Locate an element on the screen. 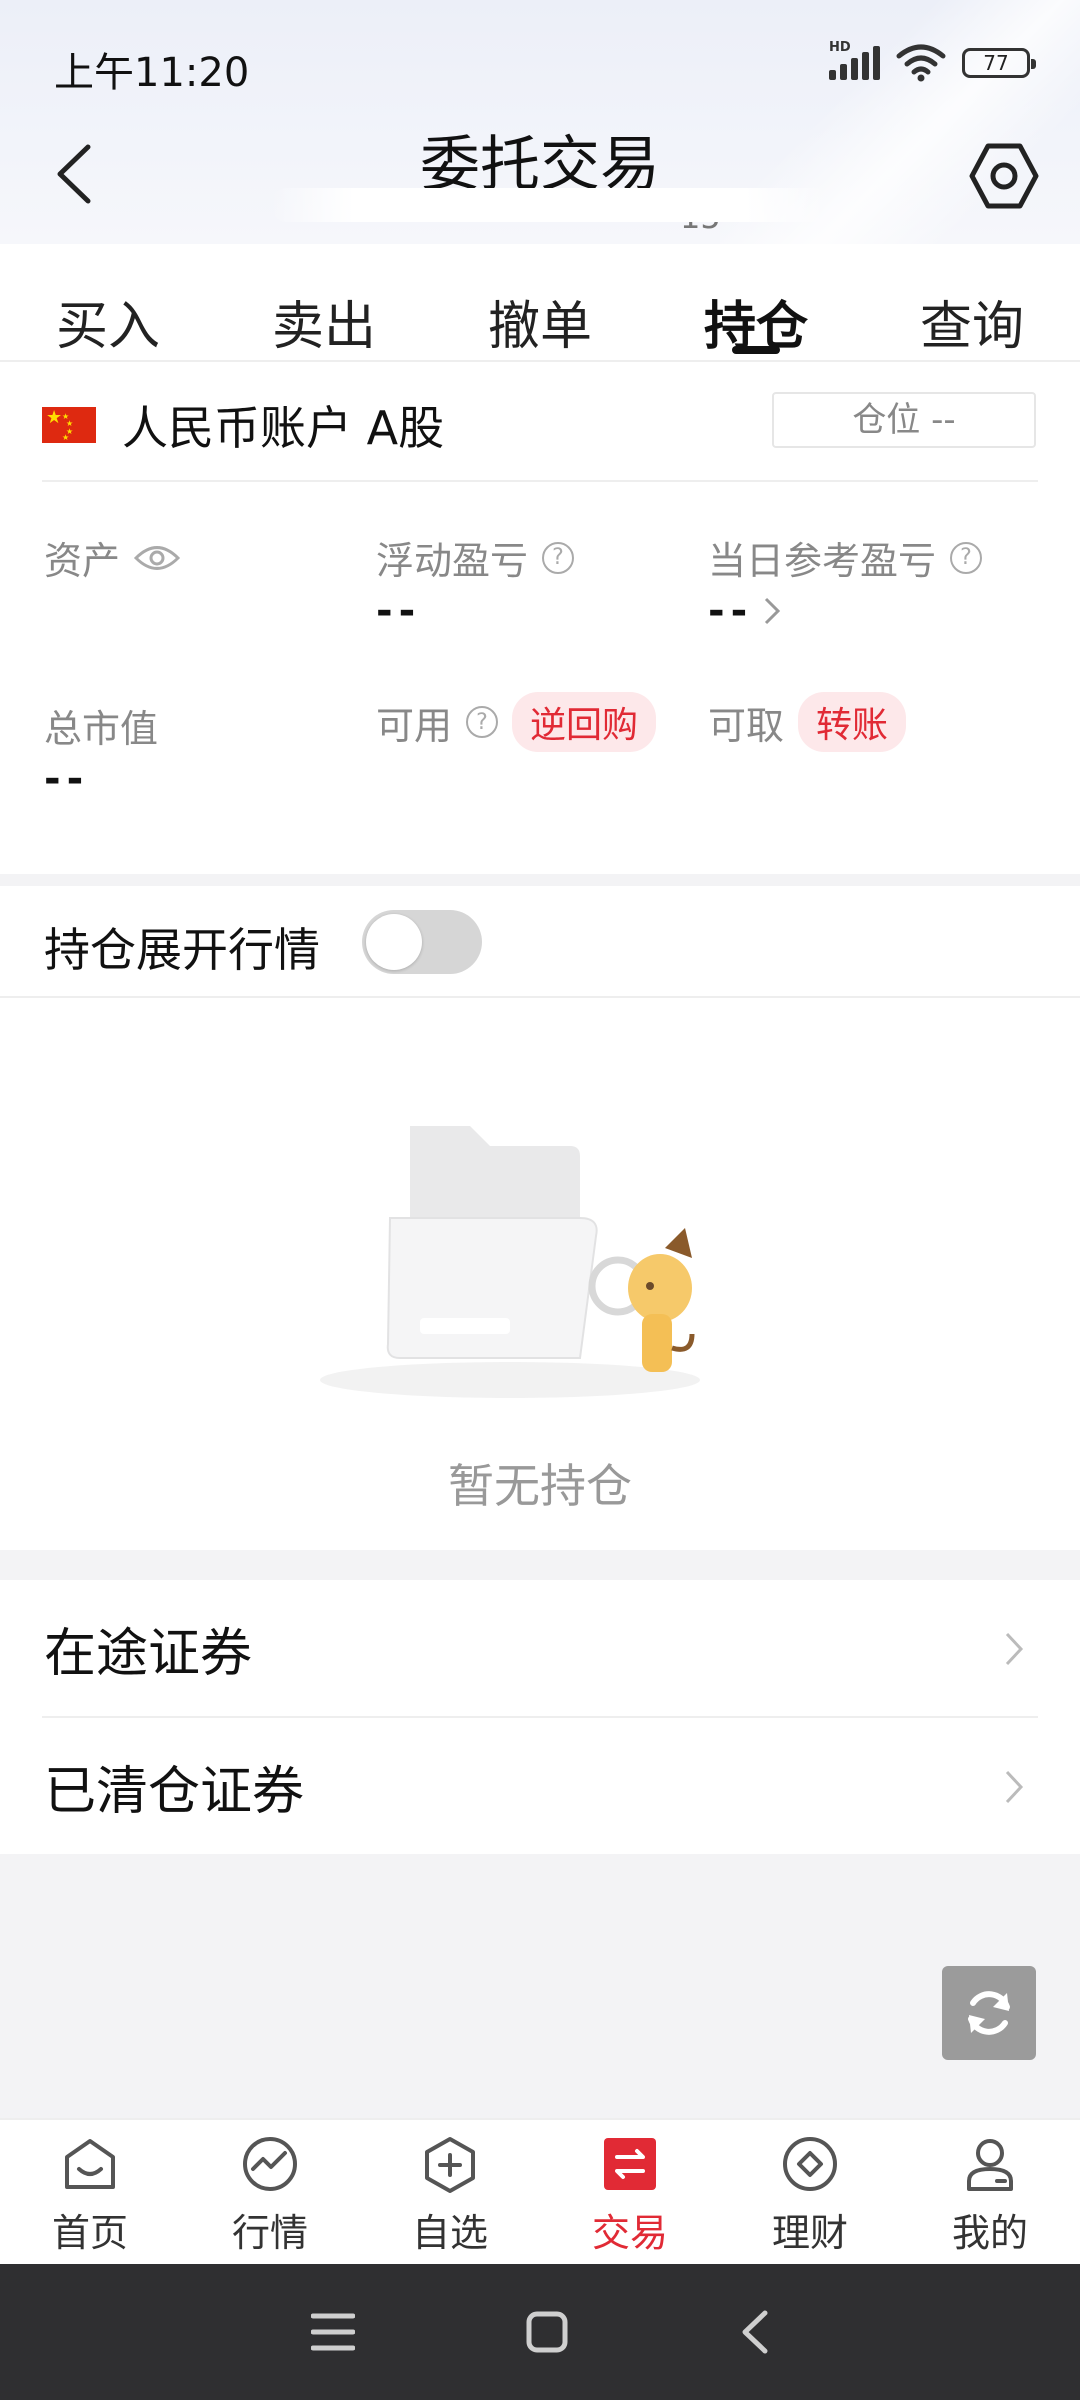 The image size is (1080, 2400). status-icons: HD 77 is located at coordinates (932, 61).